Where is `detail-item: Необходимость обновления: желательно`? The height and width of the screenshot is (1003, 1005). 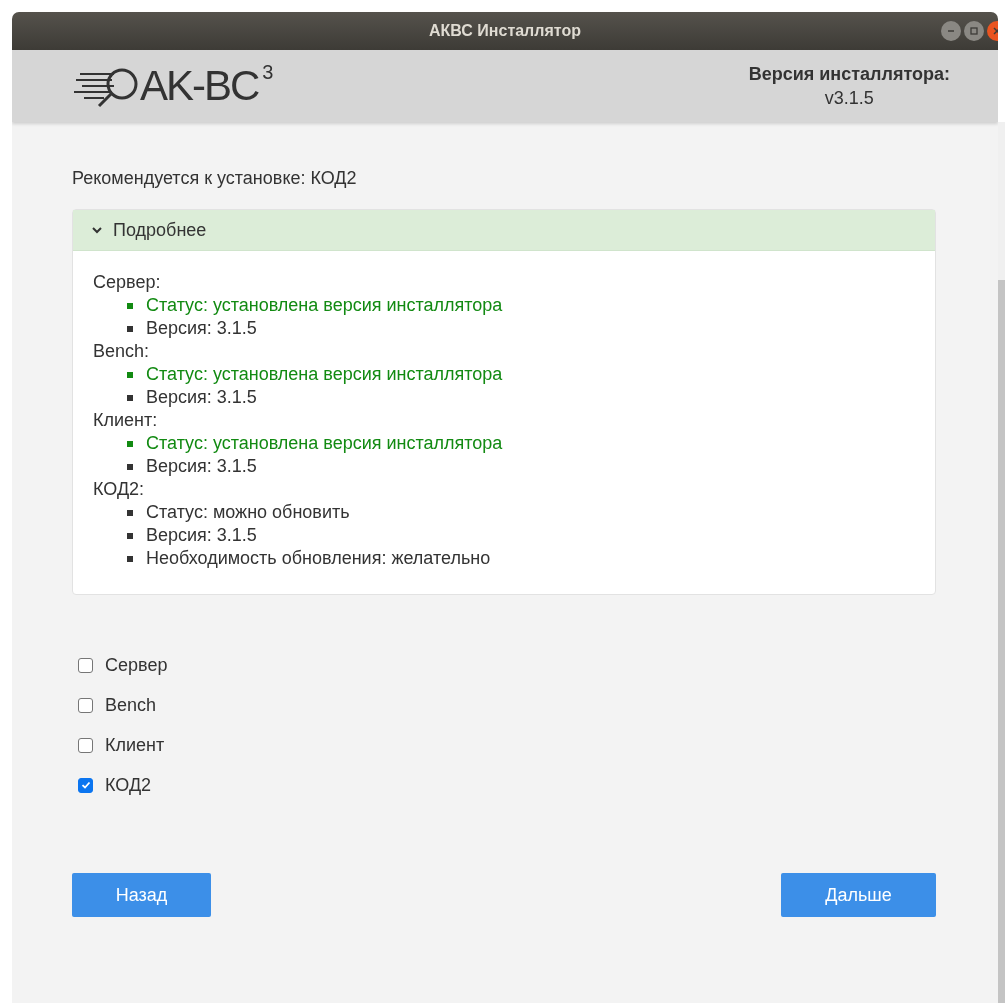 detail-item: Необходимость обновления: желательно is located at coordinates (318, 558).